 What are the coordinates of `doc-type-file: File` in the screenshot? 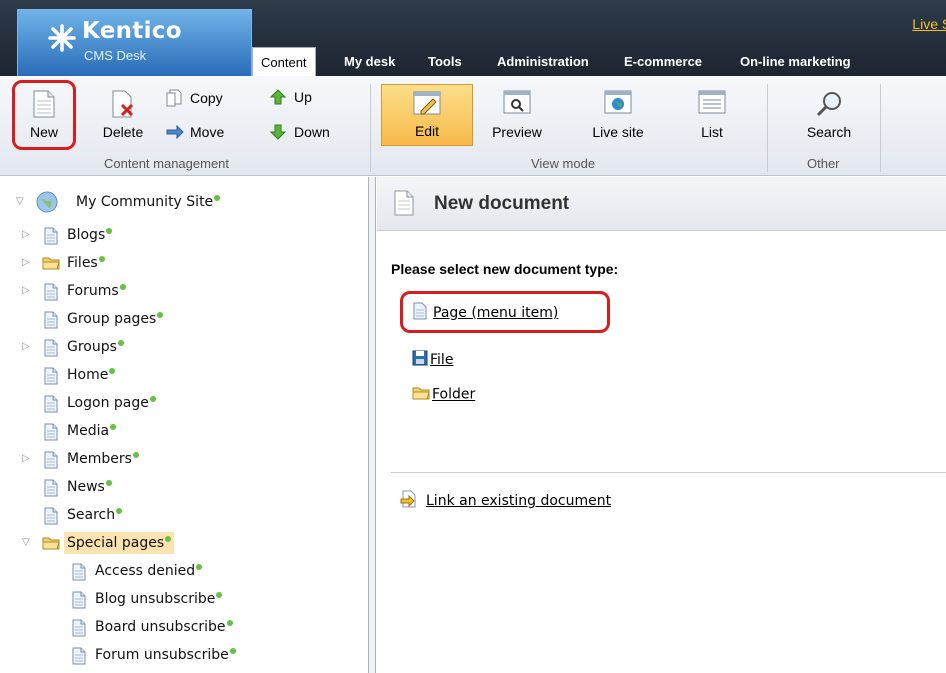 It's located at (432, 360).